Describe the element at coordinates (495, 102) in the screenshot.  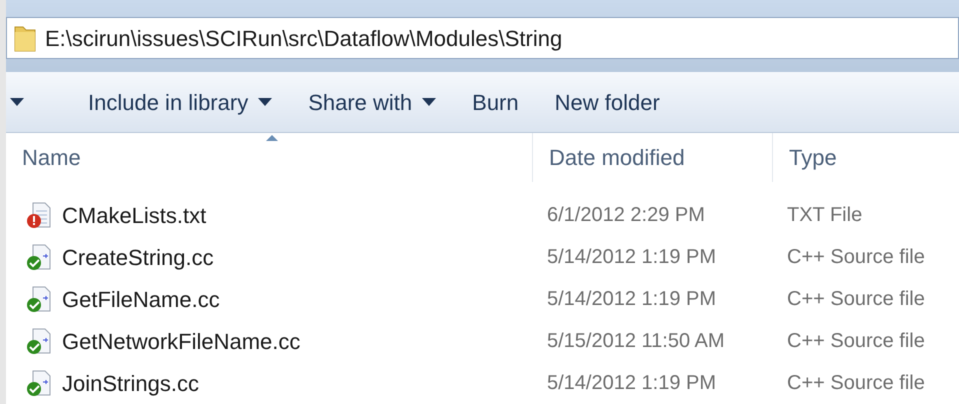
I see `toolbar-button: Burn` at that location.